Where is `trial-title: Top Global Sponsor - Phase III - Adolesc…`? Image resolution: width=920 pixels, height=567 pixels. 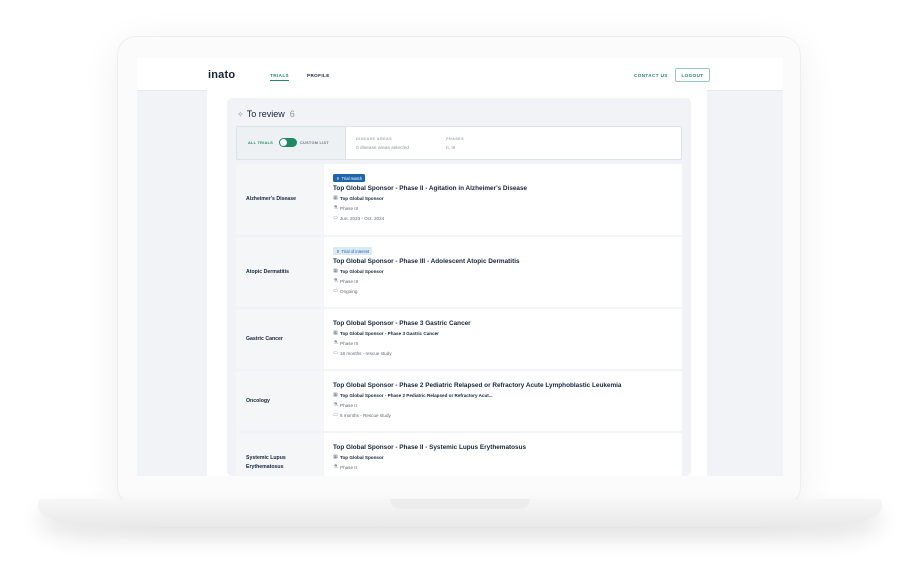
trial-title: Top Global Sponsor - Phase III - Adolesc… is located at coordinates (426, 261).